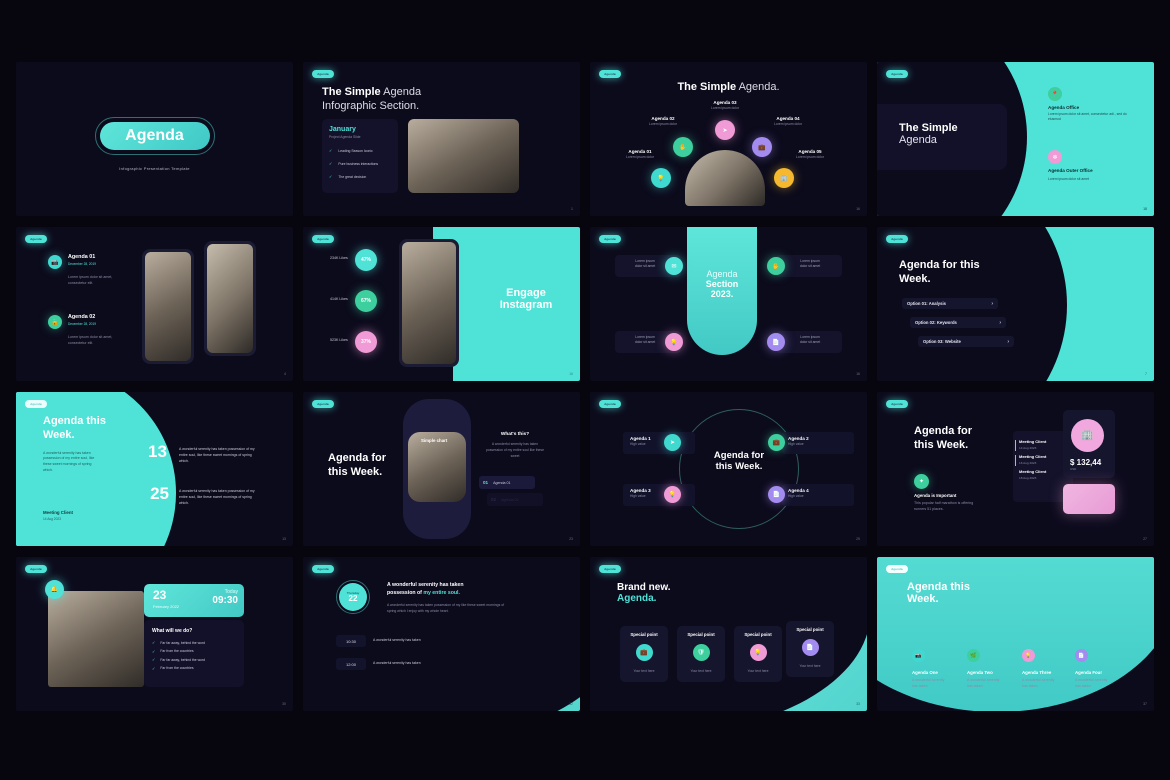  Describe the element at coordinates (1055, 157) in the screenshot. I see `flower-icon: ❄` at that location.